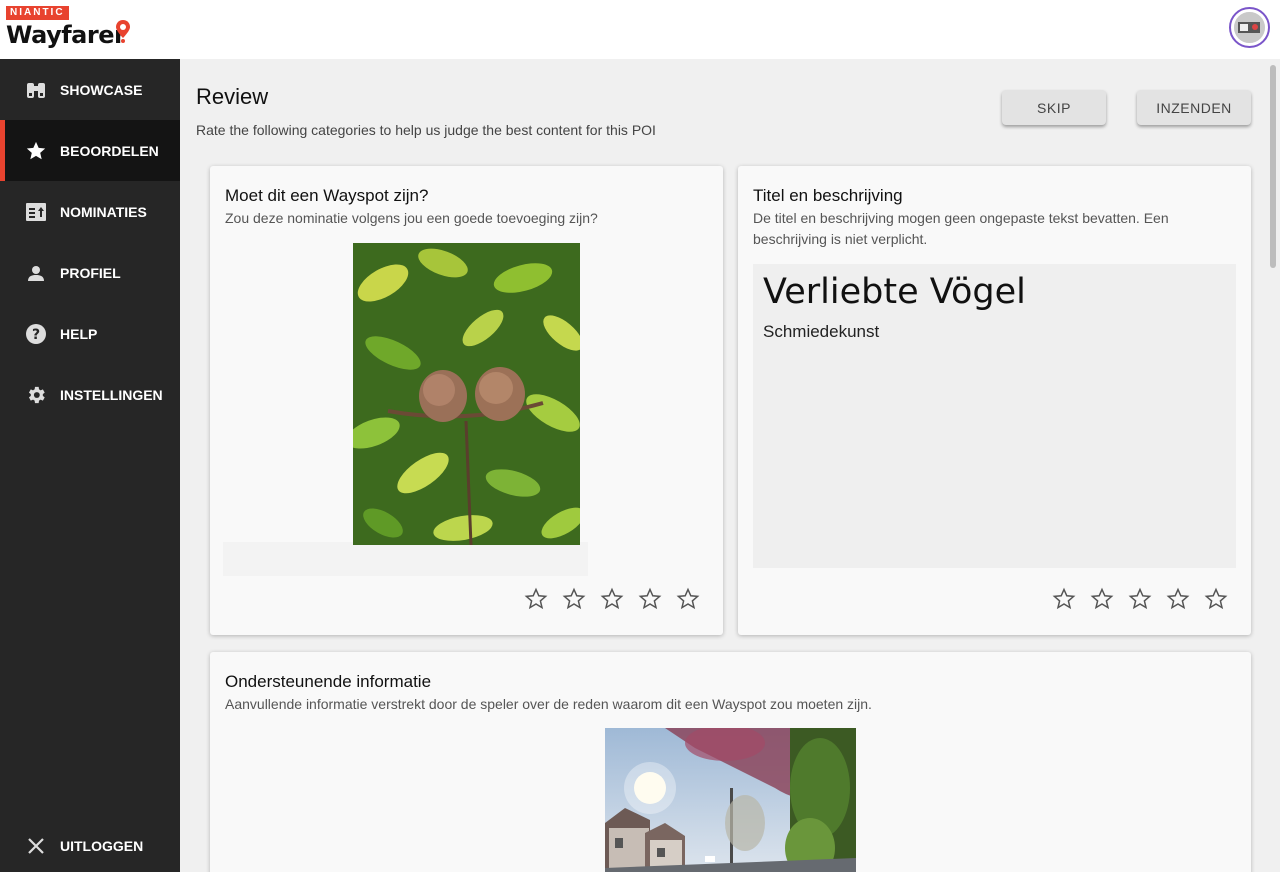 This screenshot has width=1280, height=872. I want to click on top-bar: NIANTIC Wayfarer, so click(640, 29).